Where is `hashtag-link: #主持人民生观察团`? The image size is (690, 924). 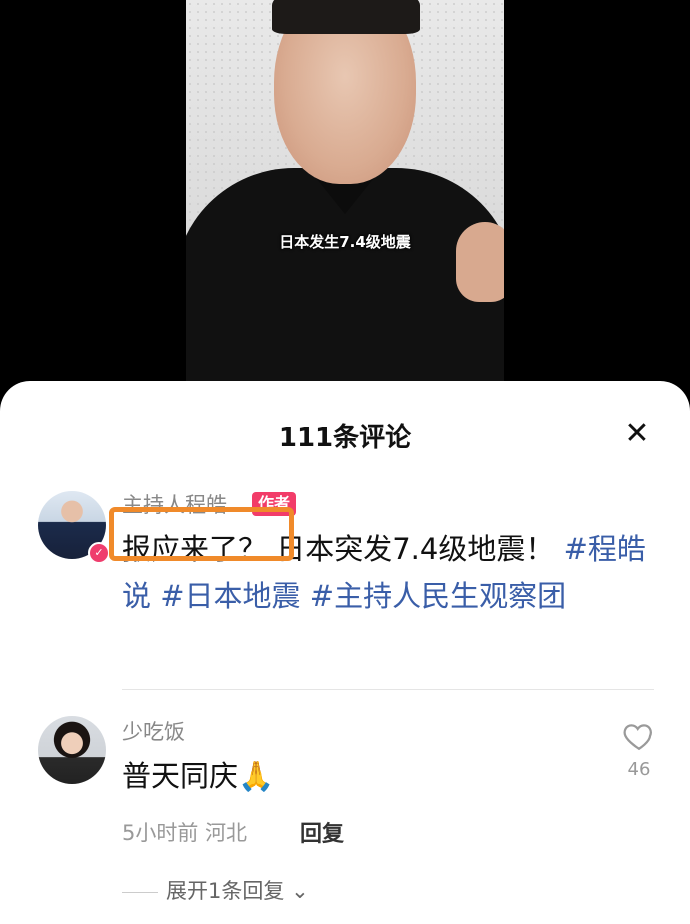 hashtag-link: #主持人民生观察团 is located at coordinates (438, 596).